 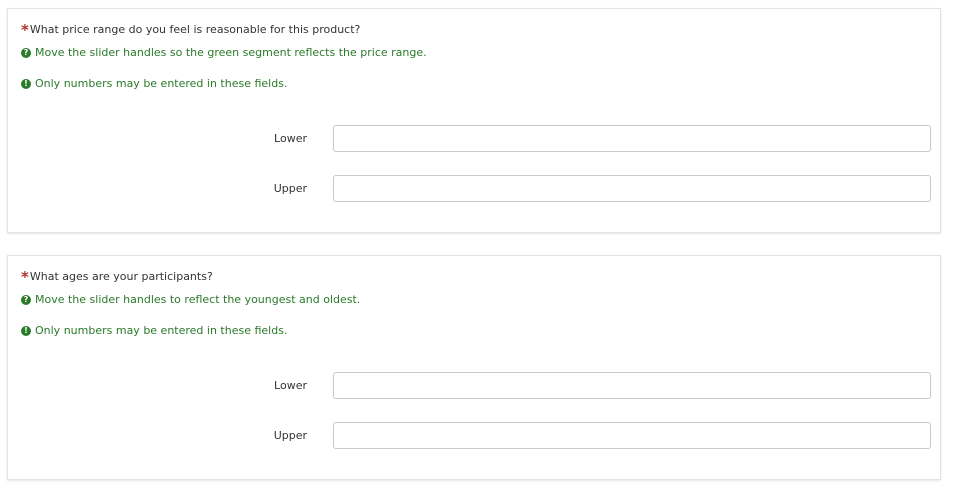 I want to click on price-upper-input, so click(x=632, y=188).